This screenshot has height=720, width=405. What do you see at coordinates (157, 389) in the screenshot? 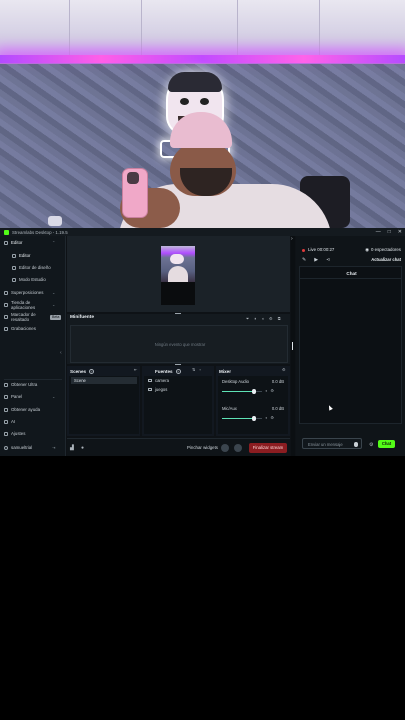
I see `source-item-games: juegos` at bounding box center [157, 389].